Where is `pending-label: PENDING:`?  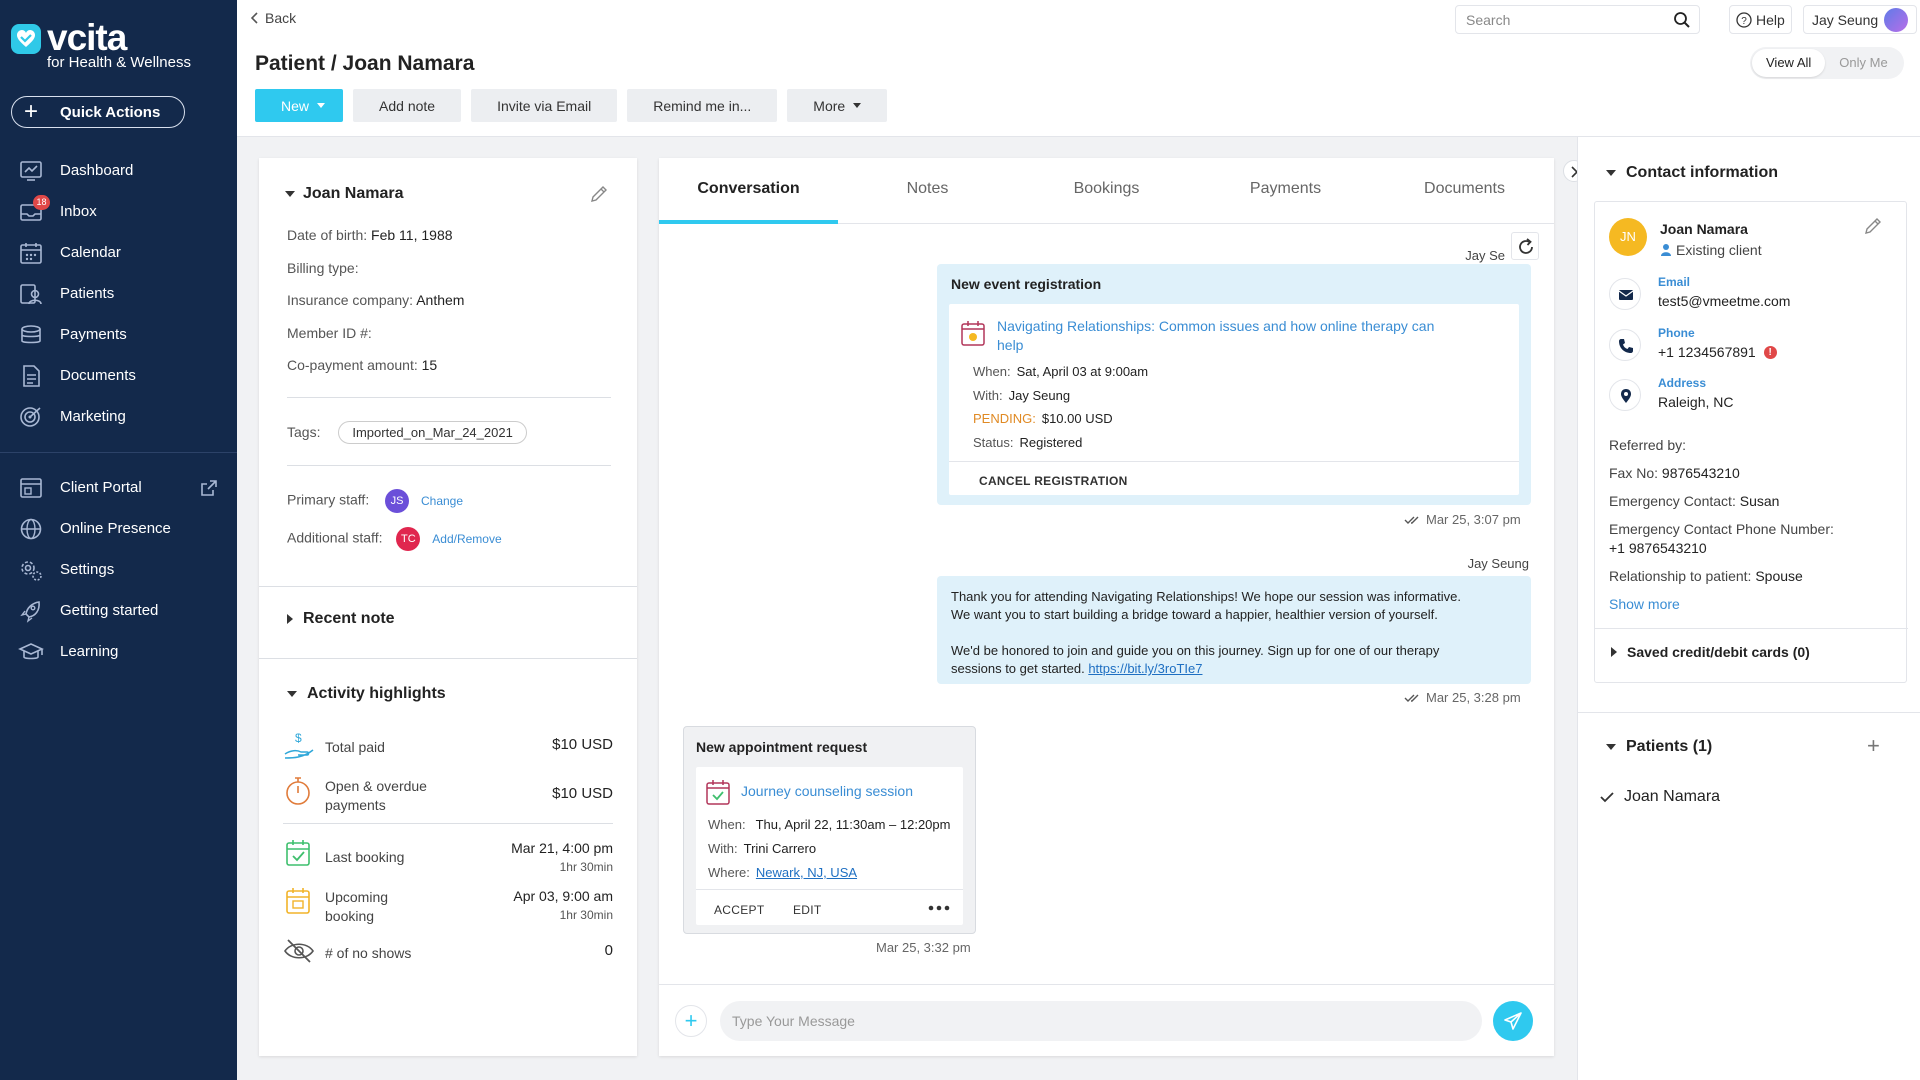
pending-label: PENDING: is located at coordinates (1004, 418).